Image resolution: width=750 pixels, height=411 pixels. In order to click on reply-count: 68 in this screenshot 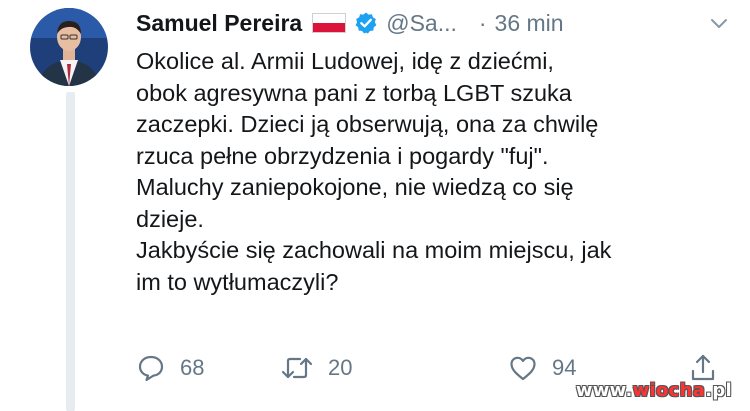, I will do `click(192, 367)`.